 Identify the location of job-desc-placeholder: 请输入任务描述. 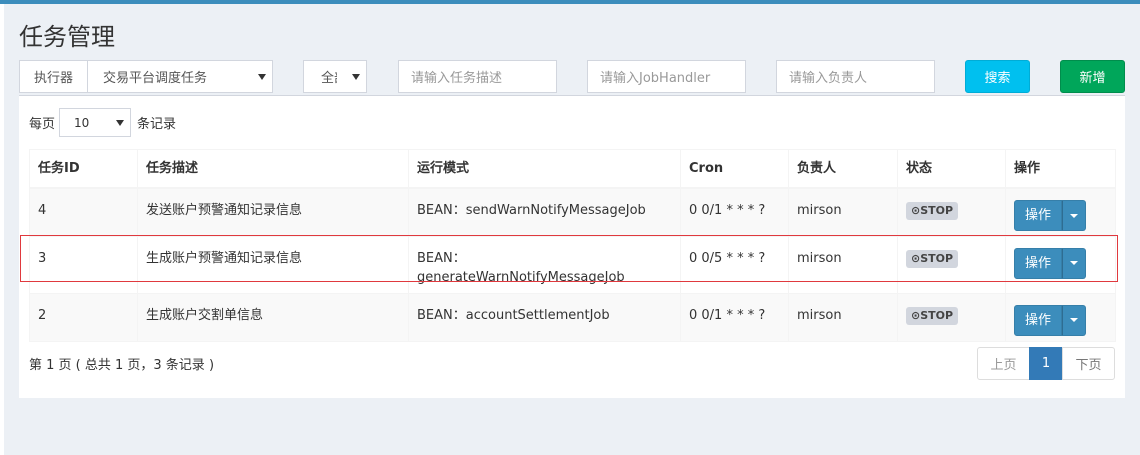
(457, 78).